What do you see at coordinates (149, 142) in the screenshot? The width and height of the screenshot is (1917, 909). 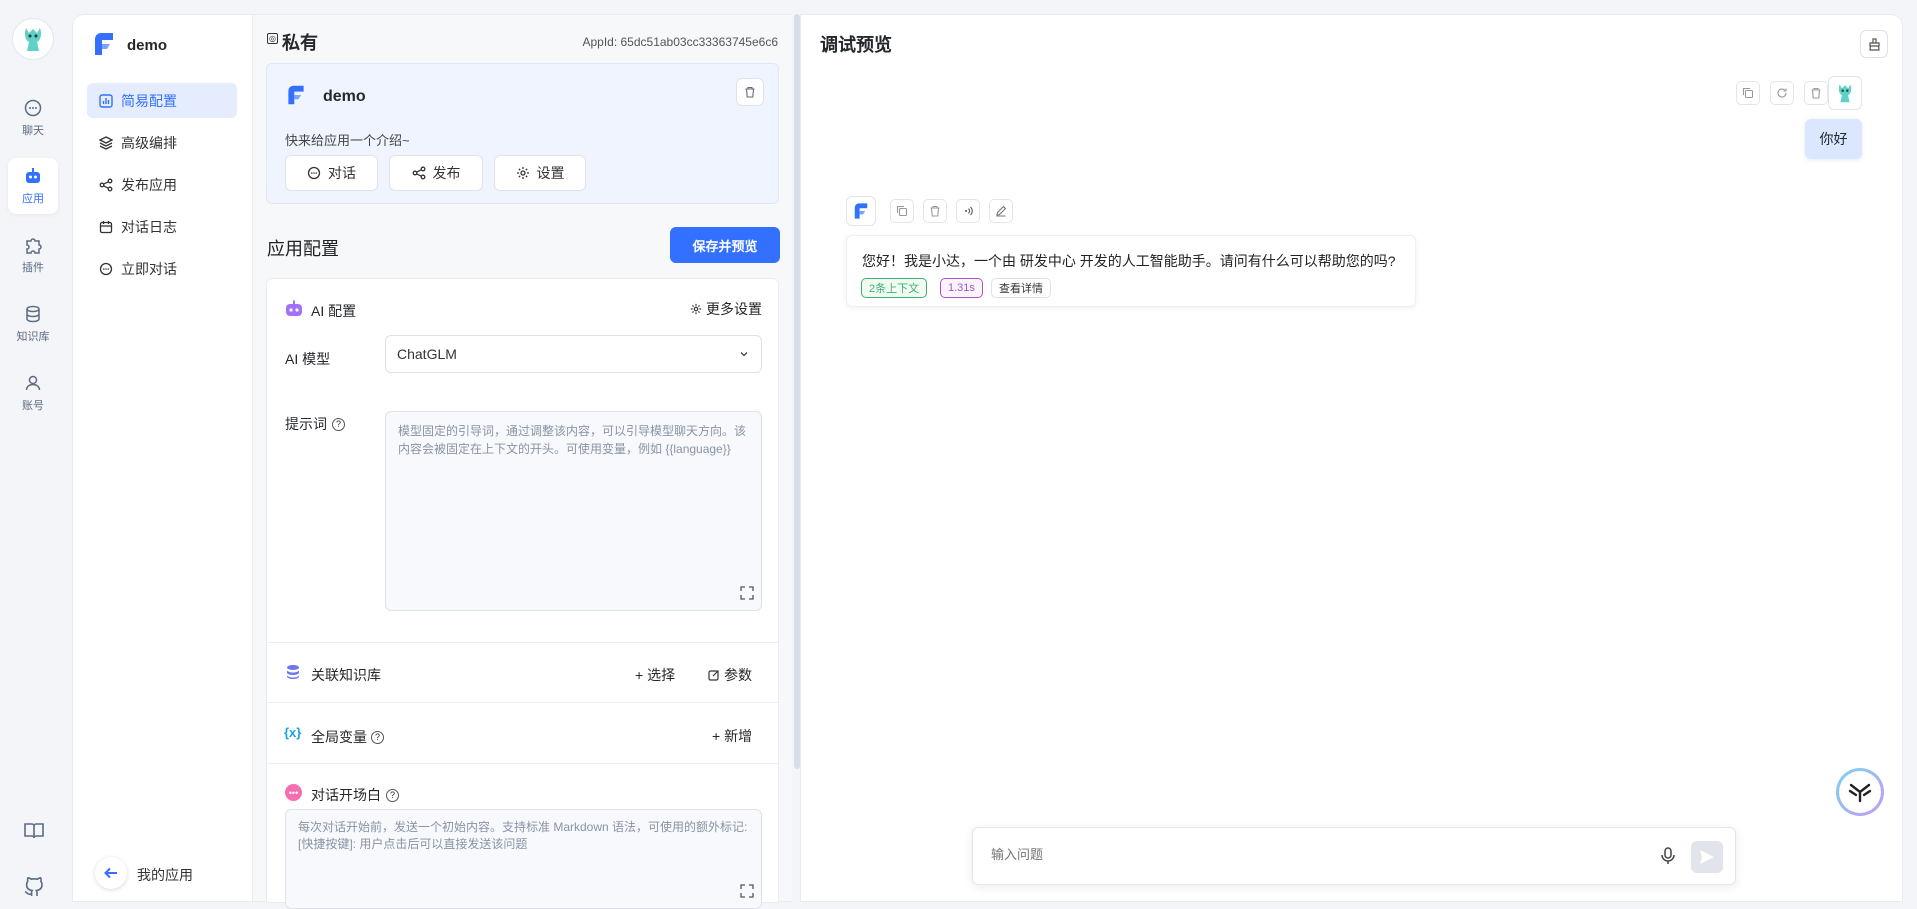 I see `sidebar-item-label: 高级编排` at bounding box center [149, 142].